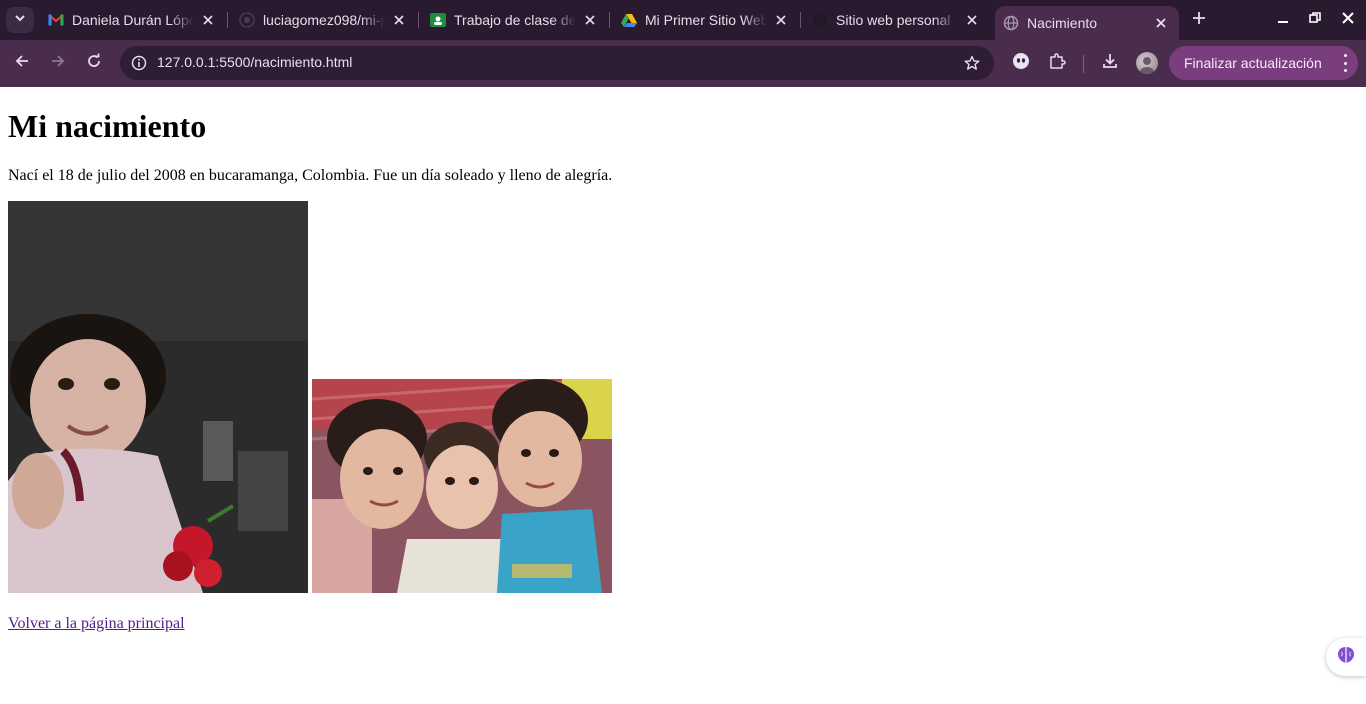 This screenshot has height=704, width=1366. What do you see at coordinates (158, 397) in the screenshot?
I see `baby-photo` at bounding box center [158, 397].